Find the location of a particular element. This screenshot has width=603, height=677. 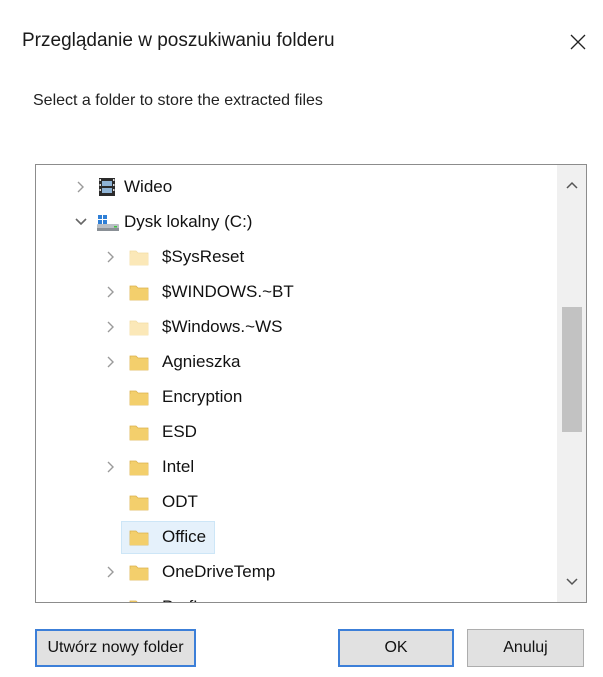

ok-button-label: OK is located at coordinates (396, 647).